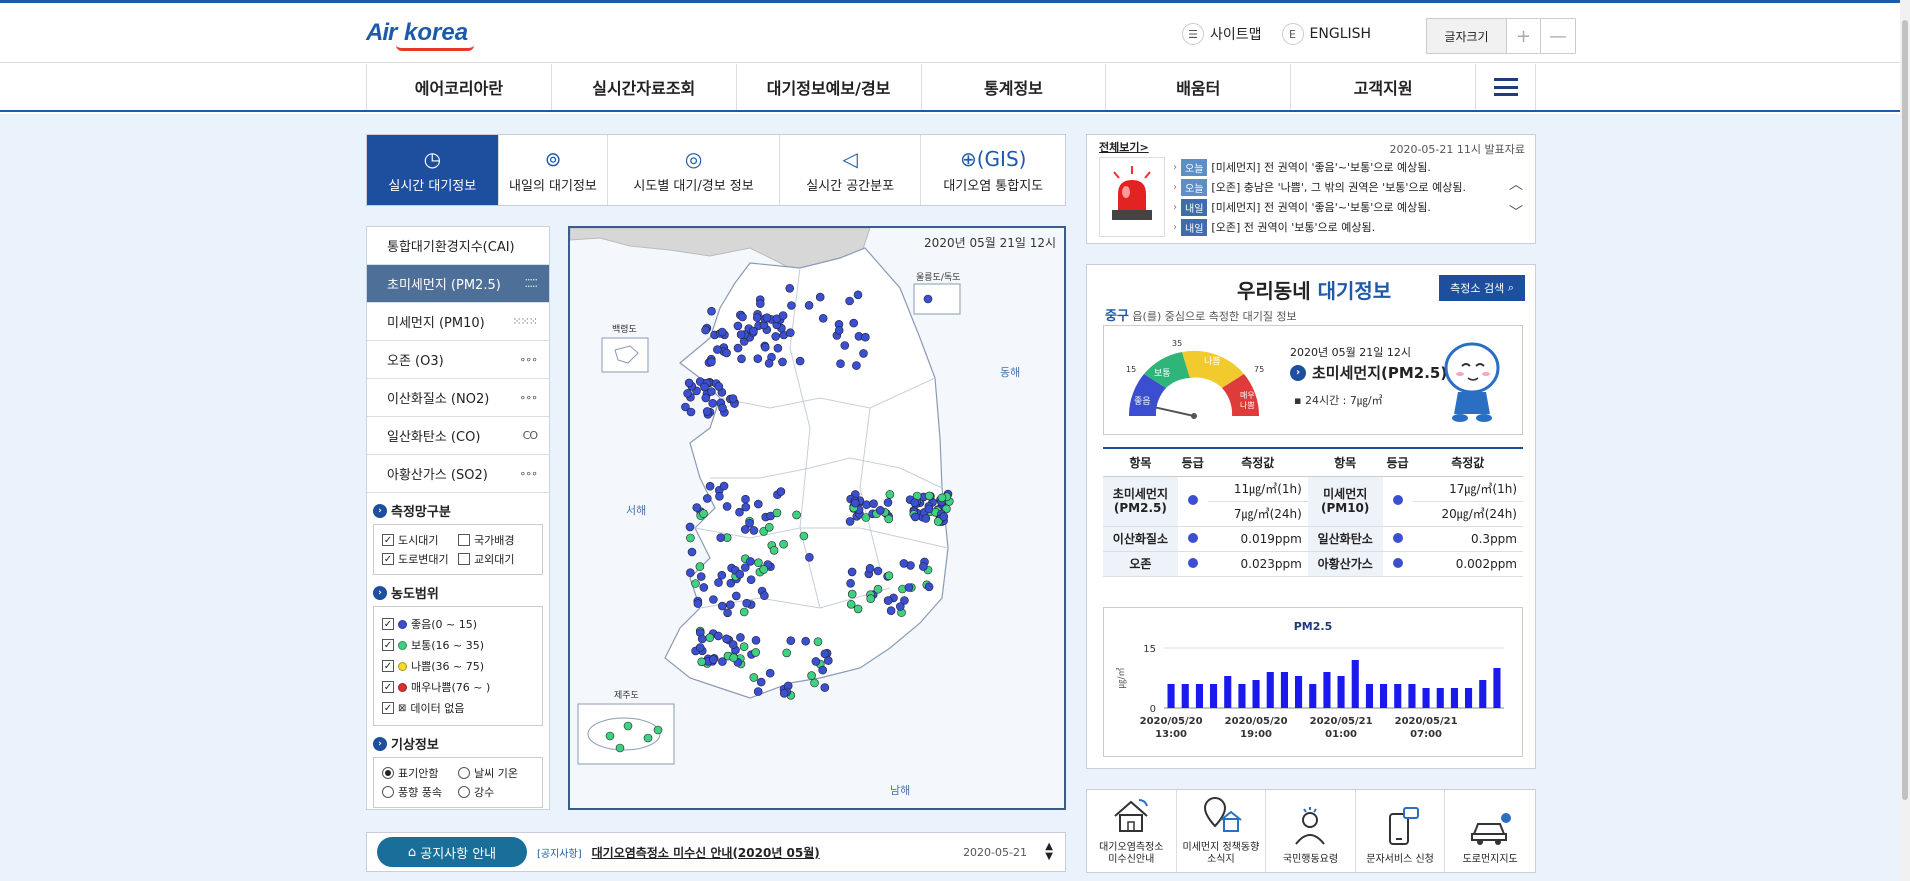  What do you see at coordinates (458, 687) in the screenshot?
I see `range-option-3: ✓ 매우나쁨(76 ~ )` at bounding box center [458, 687].